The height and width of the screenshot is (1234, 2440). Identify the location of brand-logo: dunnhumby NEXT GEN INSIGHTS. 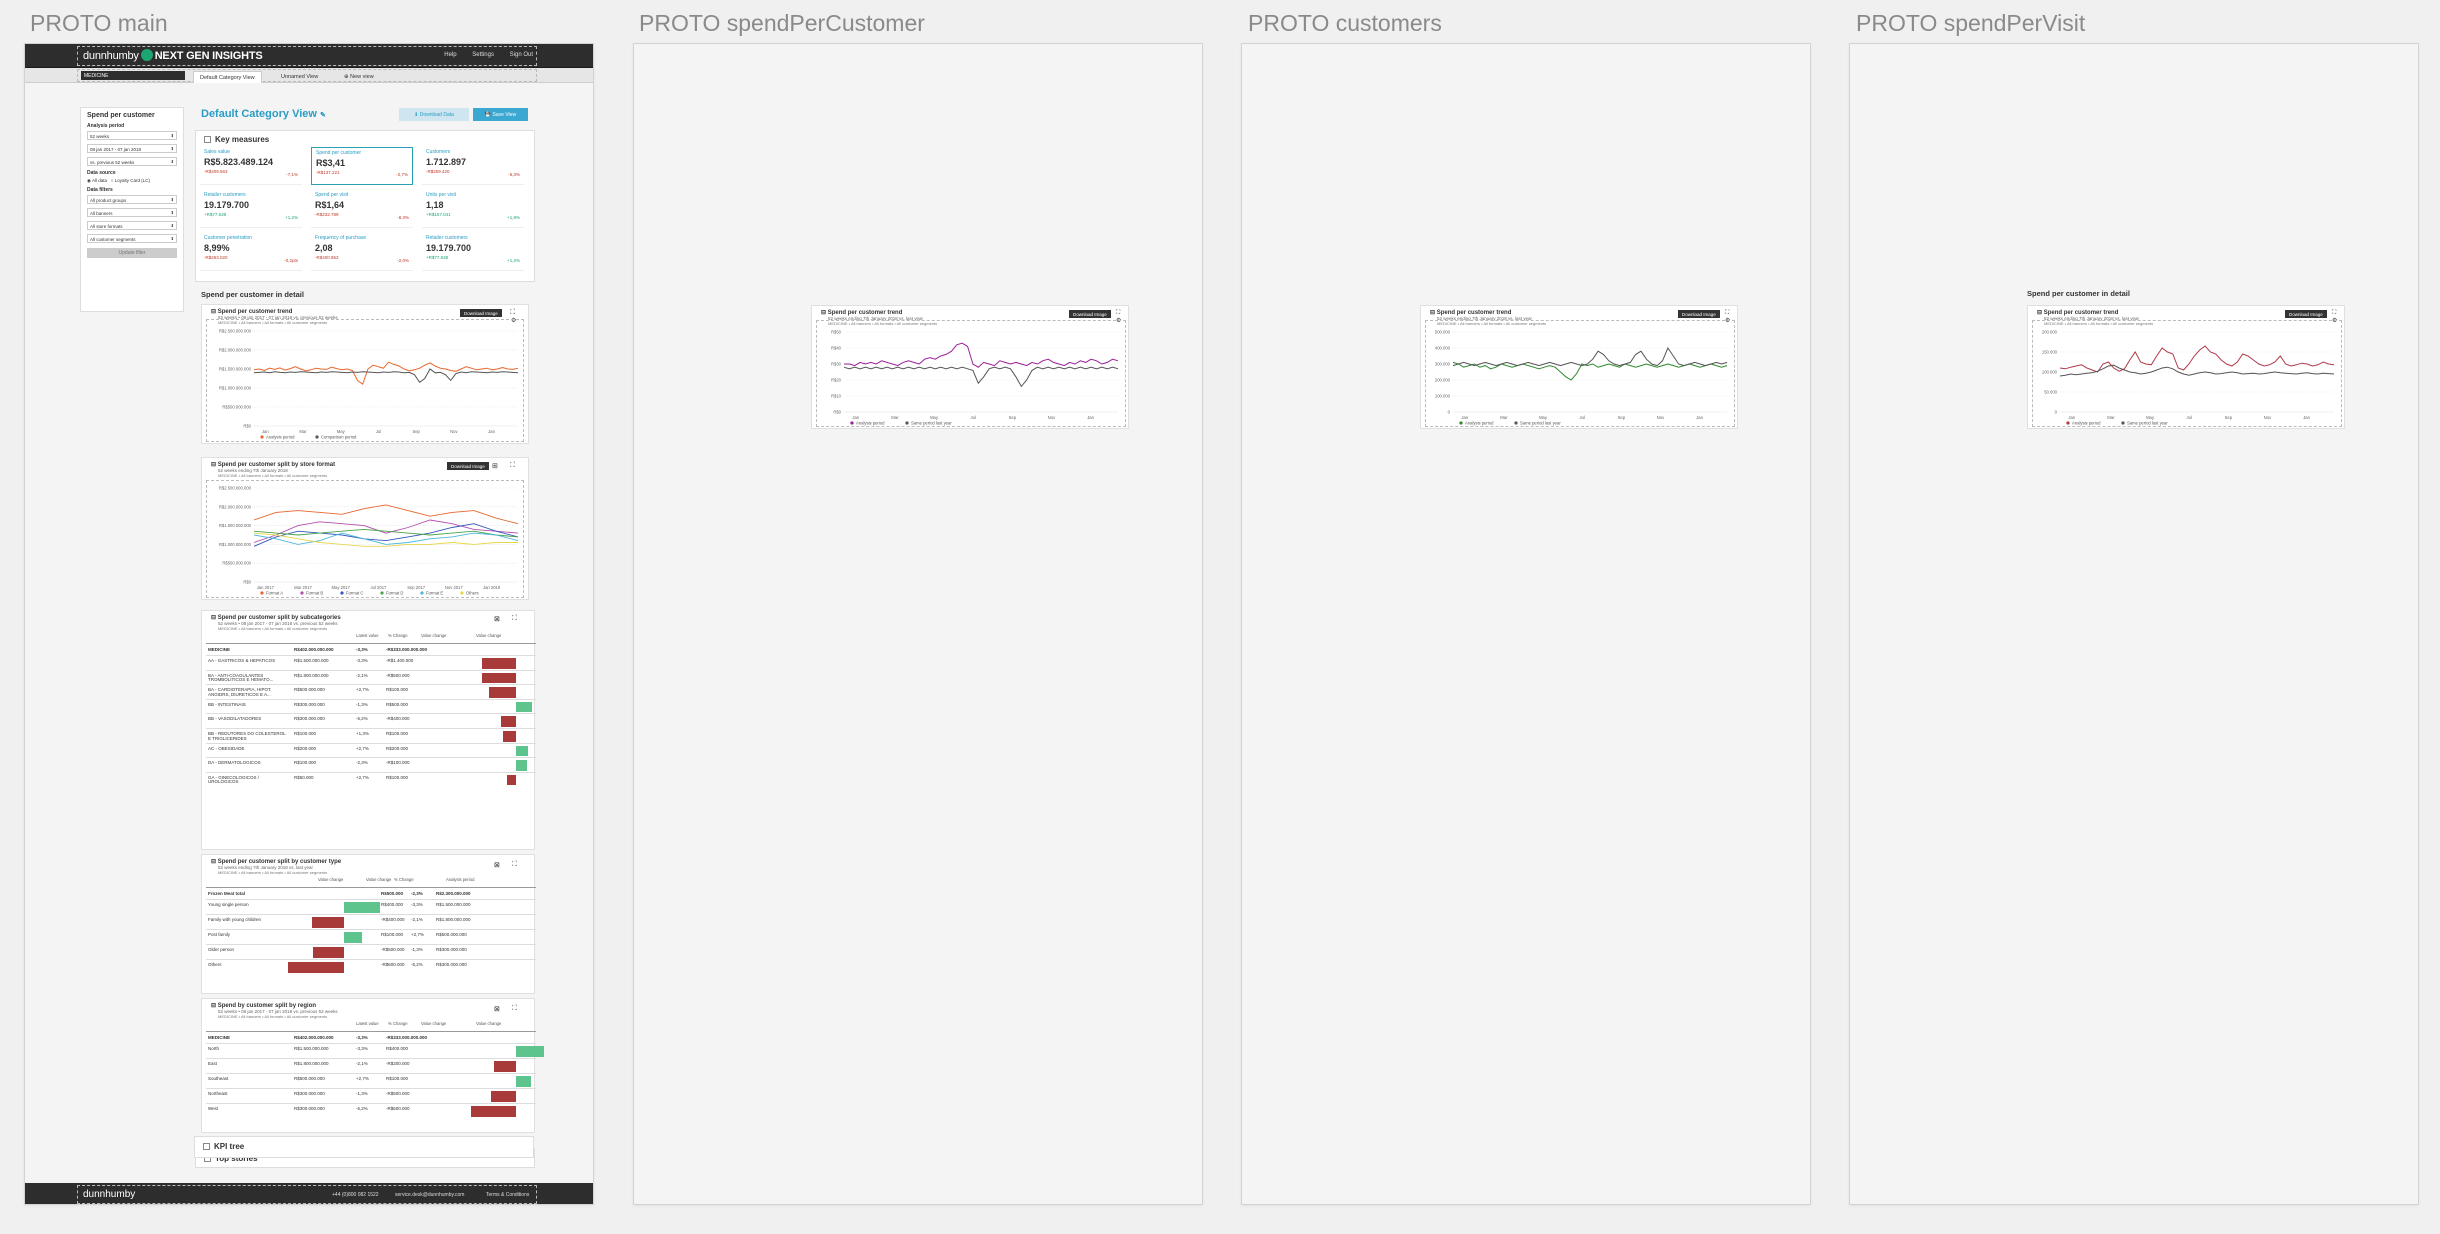
(173, 55).